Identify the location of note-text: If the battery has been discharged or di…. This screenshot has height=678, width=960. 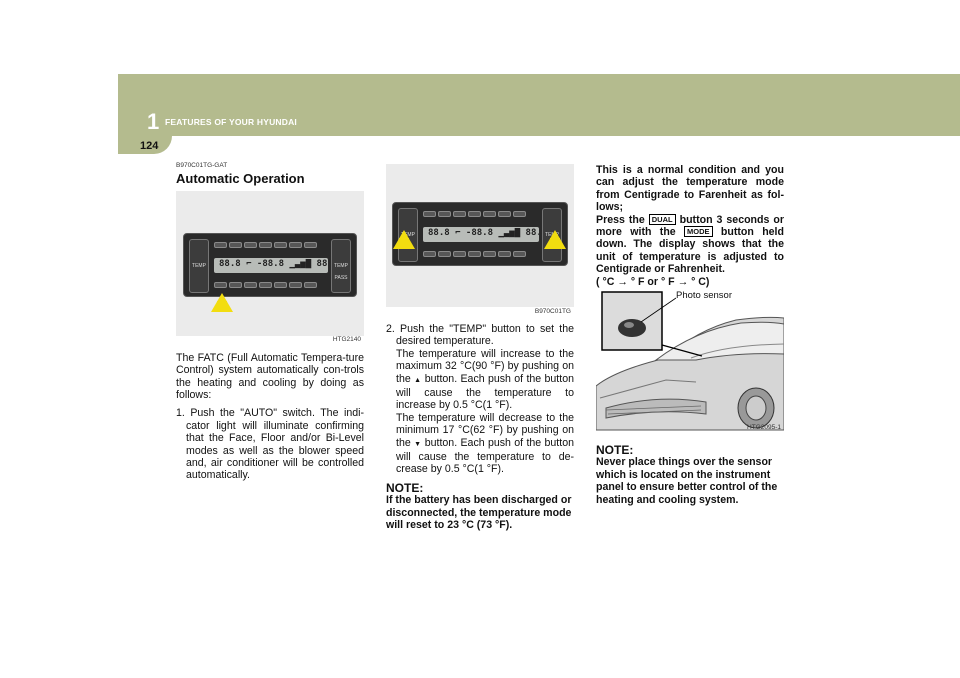
(479, 513).